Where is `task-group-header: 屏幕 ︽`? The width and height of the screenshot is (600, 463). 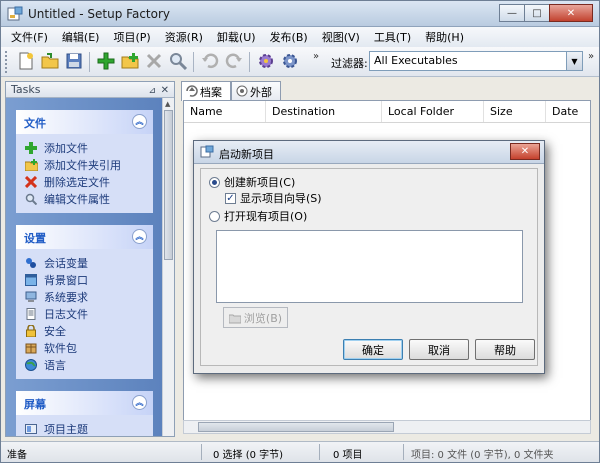
task-group-header: 屏幕 ︽ is located at coordinates (84, 403).